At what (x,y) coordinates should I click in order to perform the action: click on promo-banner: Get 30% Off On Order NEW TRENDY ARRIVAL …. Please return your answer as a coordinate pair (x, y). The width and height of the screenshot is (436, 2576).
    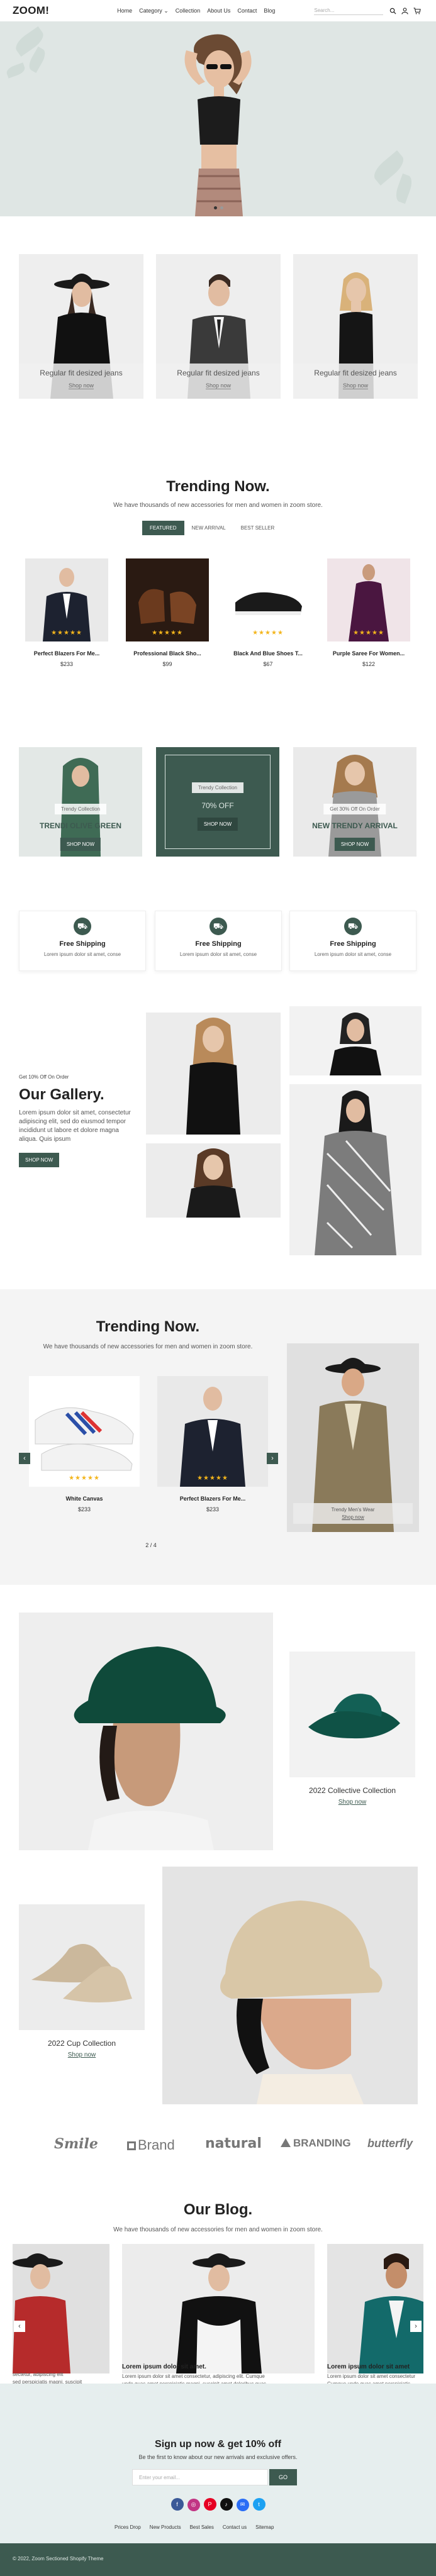
    Looking at the image, I should click on (354, 802).